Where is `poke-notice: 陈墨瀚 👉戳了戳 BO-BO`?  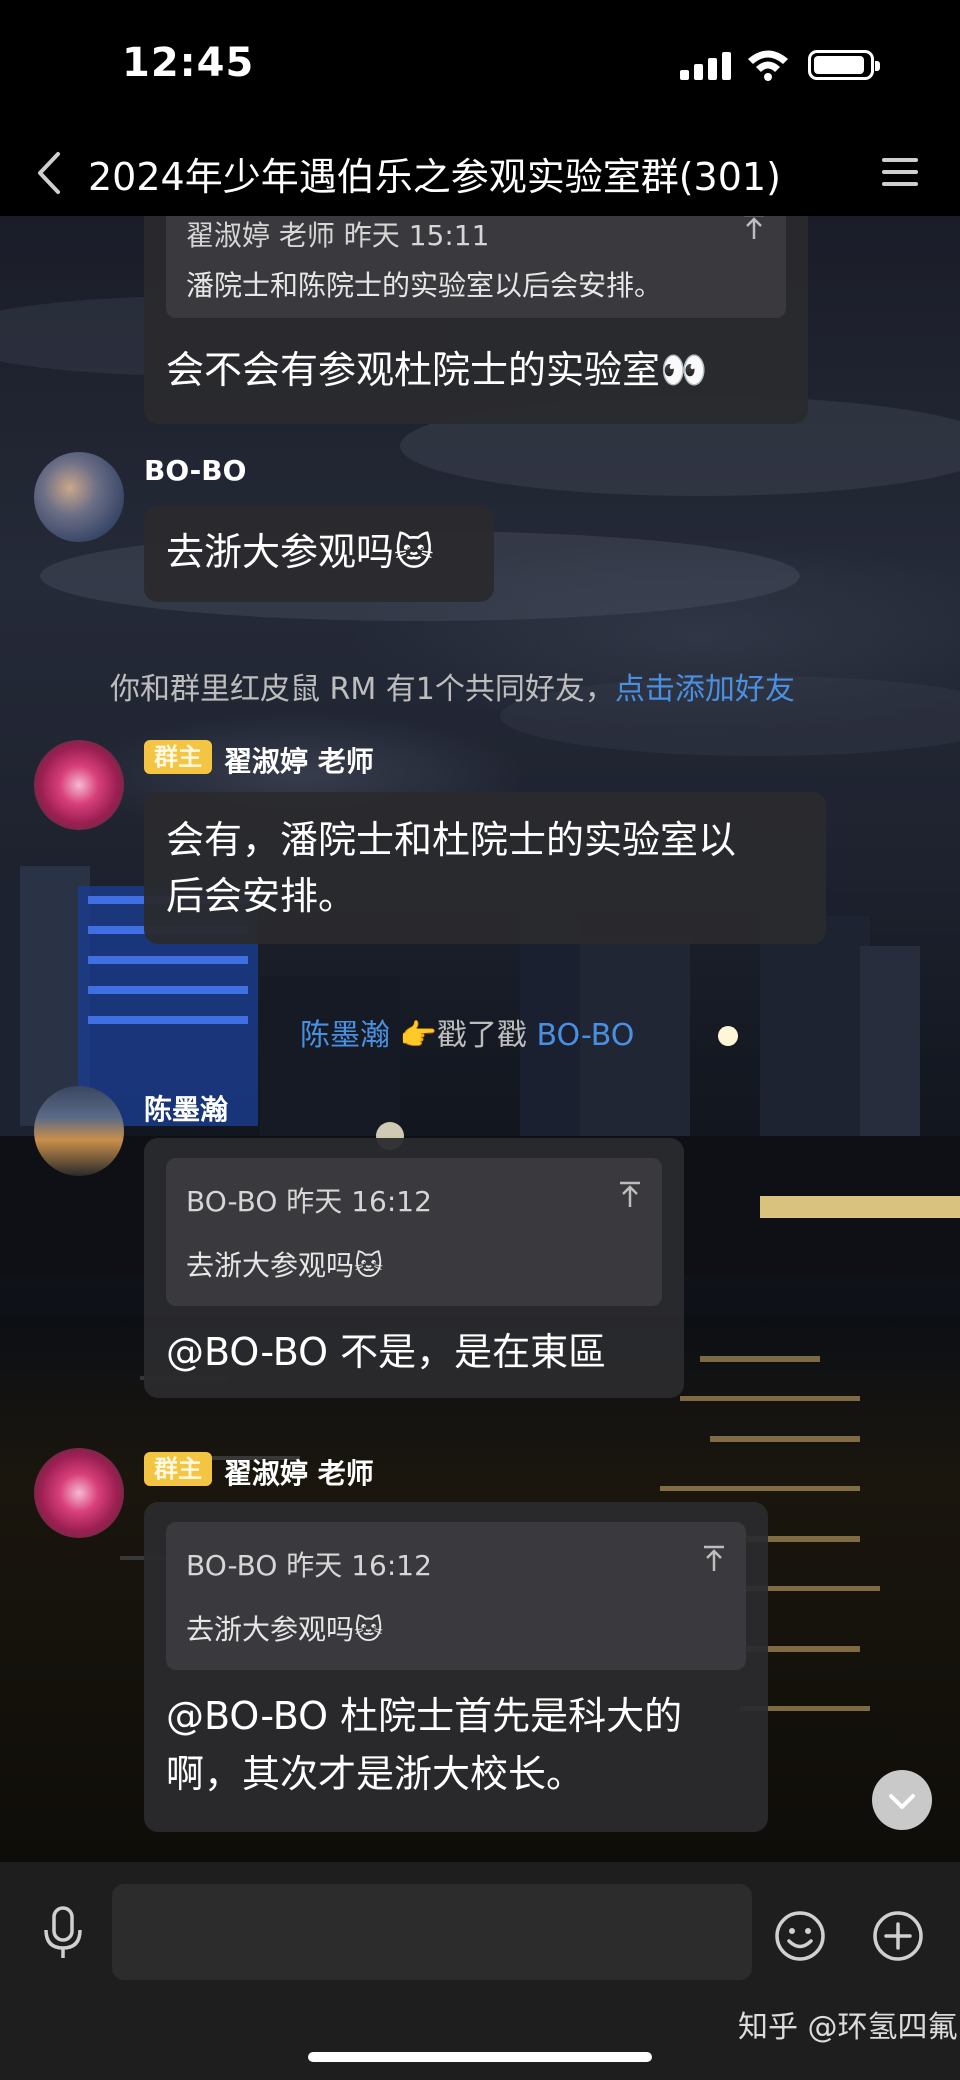
poke-notice: 陈墨瀚 👉戳了戳 BO-BO is located at coordinates (467, 1032).